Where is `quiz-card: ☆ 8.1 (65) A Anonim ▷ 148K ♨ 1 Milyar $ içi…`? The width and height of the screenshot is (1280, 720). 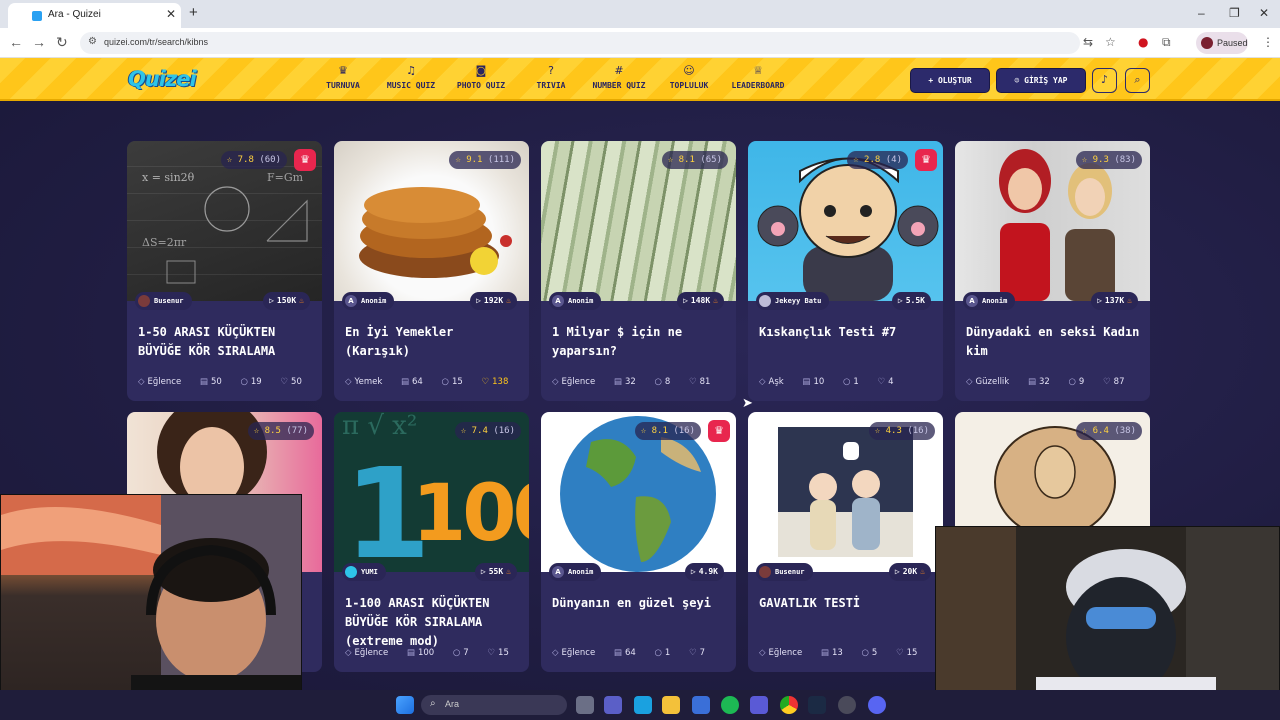
quiz-card: ☆ 8.1 (65) A Anonim ▷ 148K ♨ 1 Milyar $ içi… is located at coordinates (638, 271).